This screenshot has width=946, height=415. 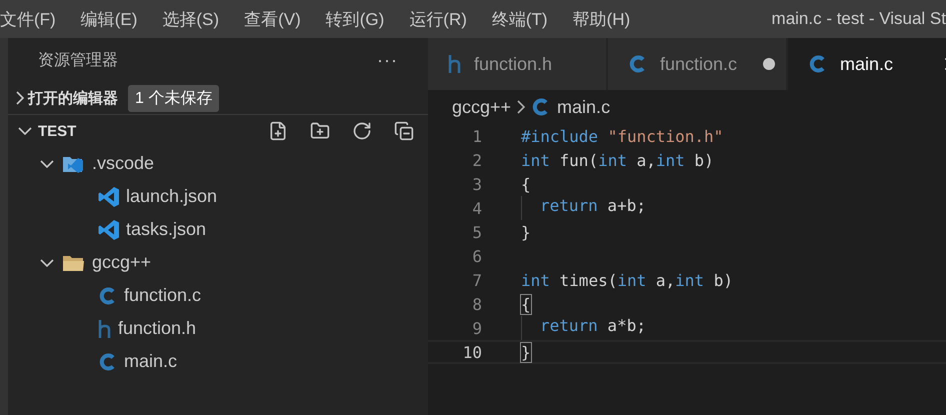 What do you see at coordinates (196, 19) in the screenshot?
I see `menu-item: 选择(S)` at bounding box center [196, 19].